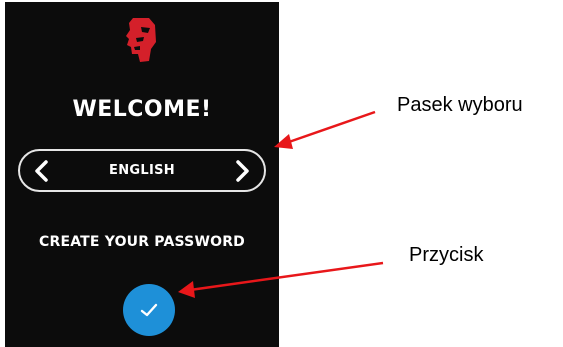 The width and height of the screenshot is (563, 347). Describe the element at coordinates (446, 255) in the screenshot. I see `button-callout-label: Przycisk` at that location.